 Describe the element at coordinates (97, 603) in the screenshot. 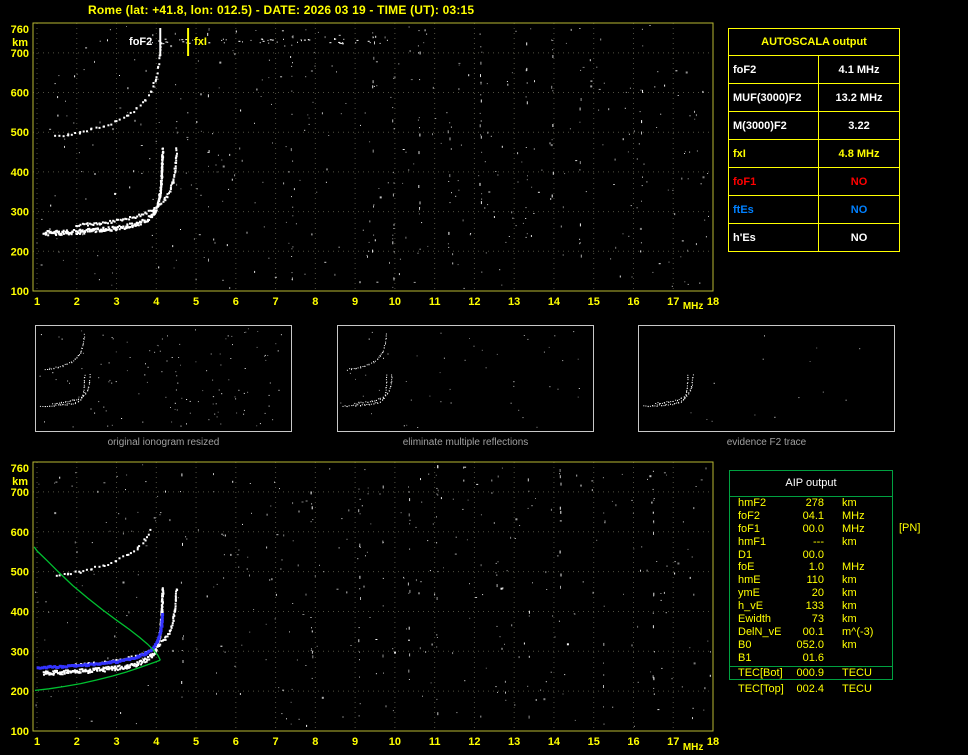

I see `trace-profile-topside` at that location.